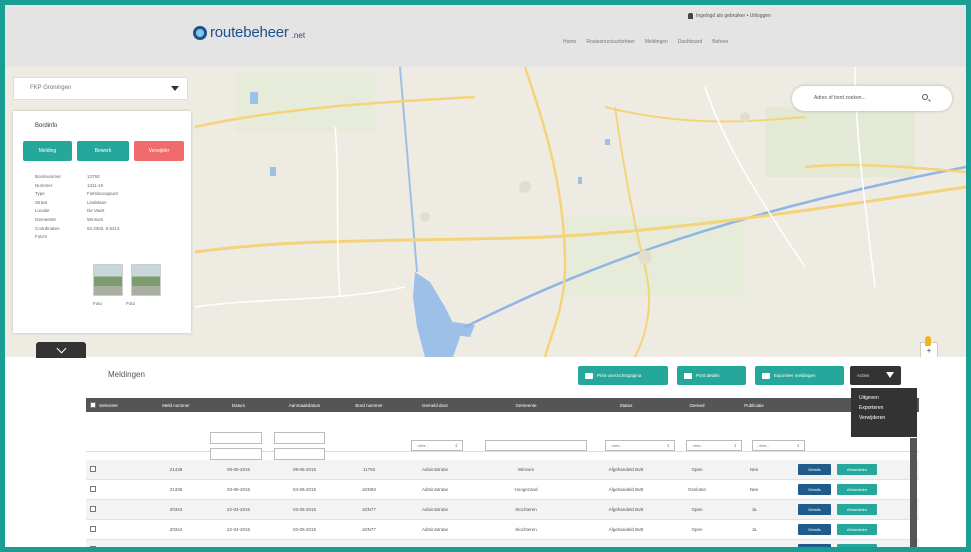 This screenshot has width=971, height=552. What do you see at coordinates (299, 438) in the screenshot?
I see `created-filter-from` at bounding box center [299, 438].